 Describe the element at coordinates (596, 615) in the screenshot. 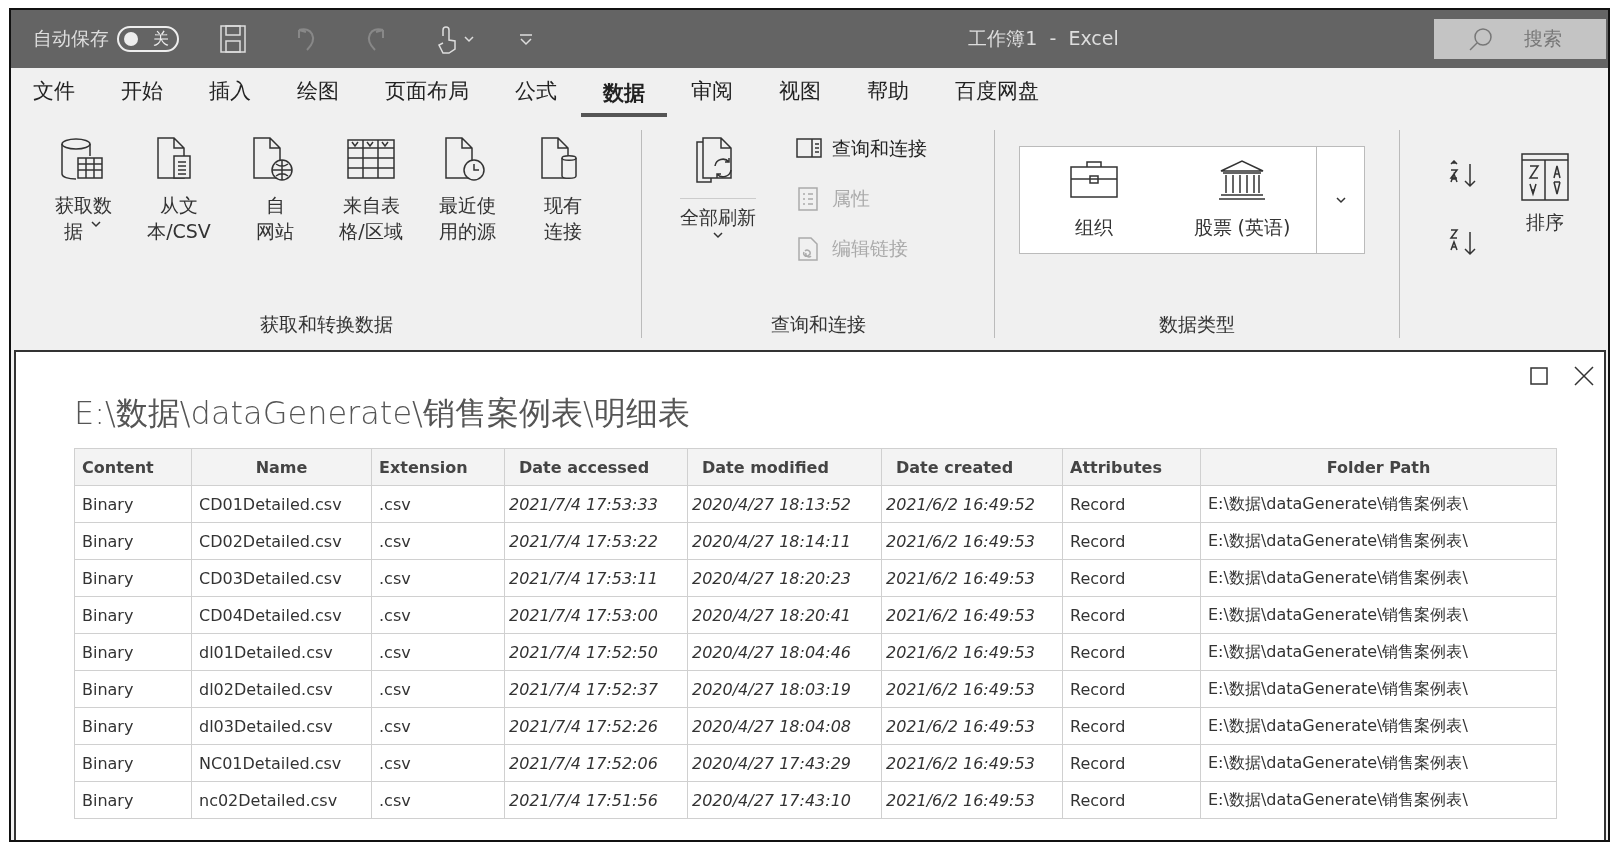

I see `table-cell: 2021/7/4 17:53:00` at that location.